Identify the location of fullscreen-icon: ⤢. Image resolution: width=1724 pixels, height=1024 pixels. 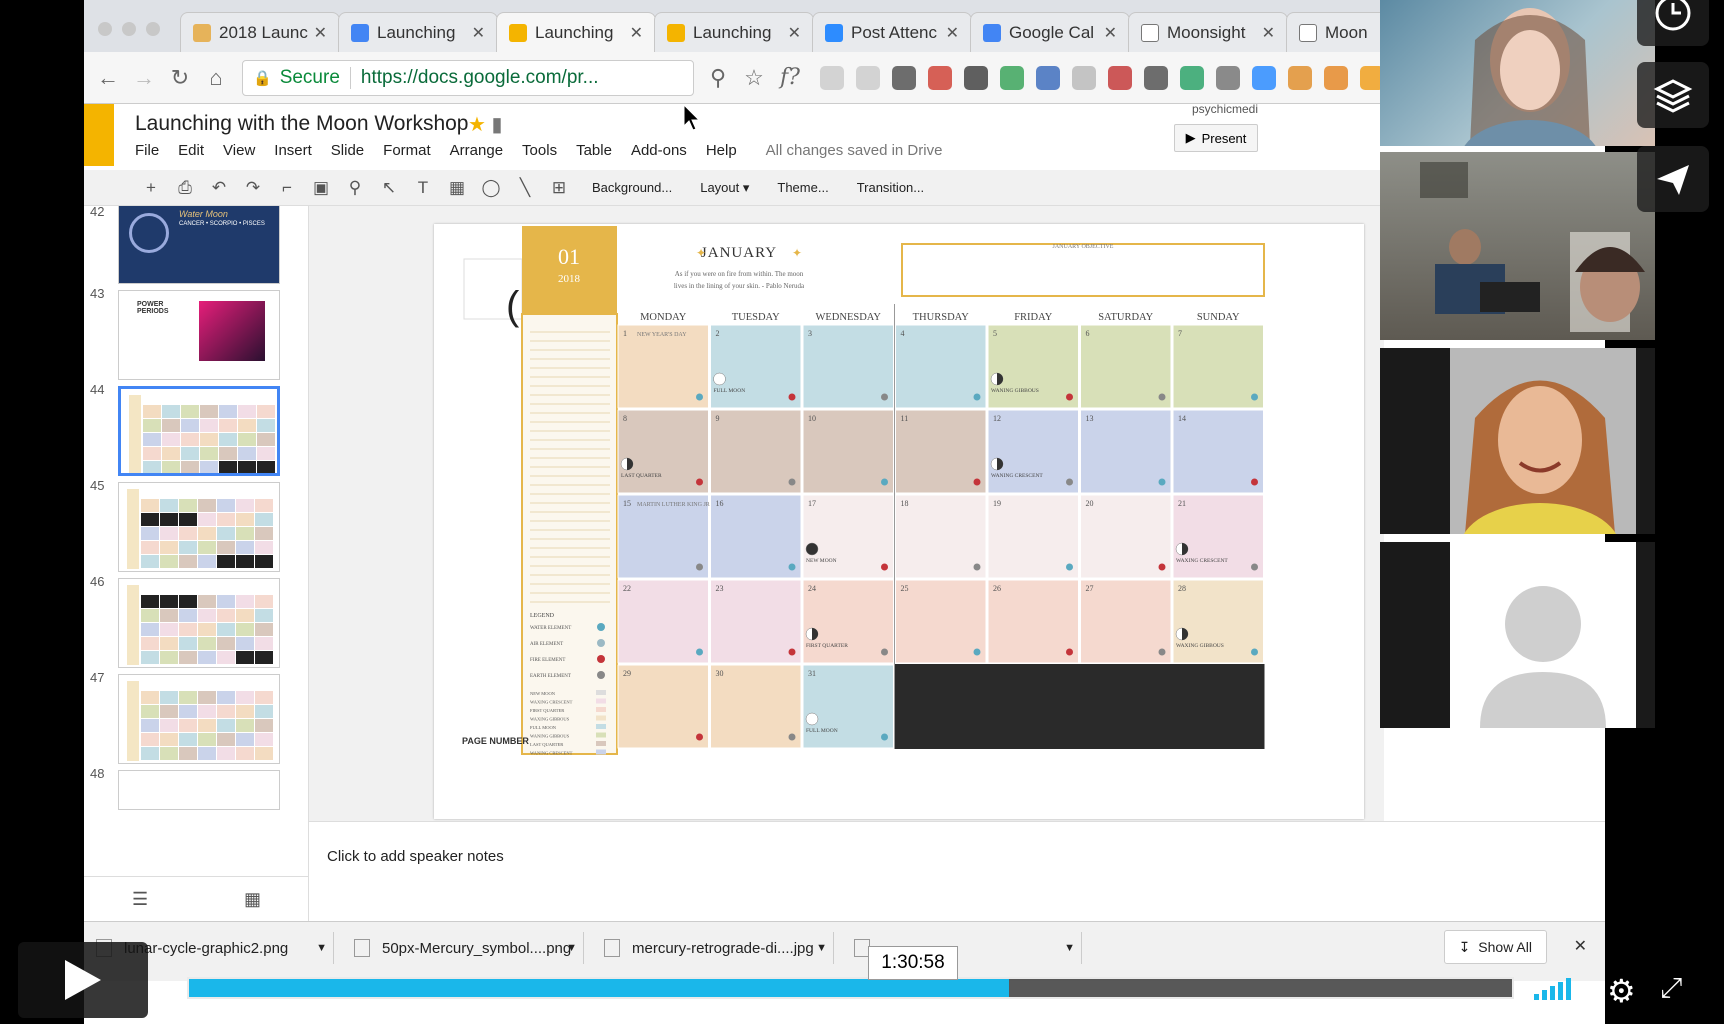
(1671, 988).